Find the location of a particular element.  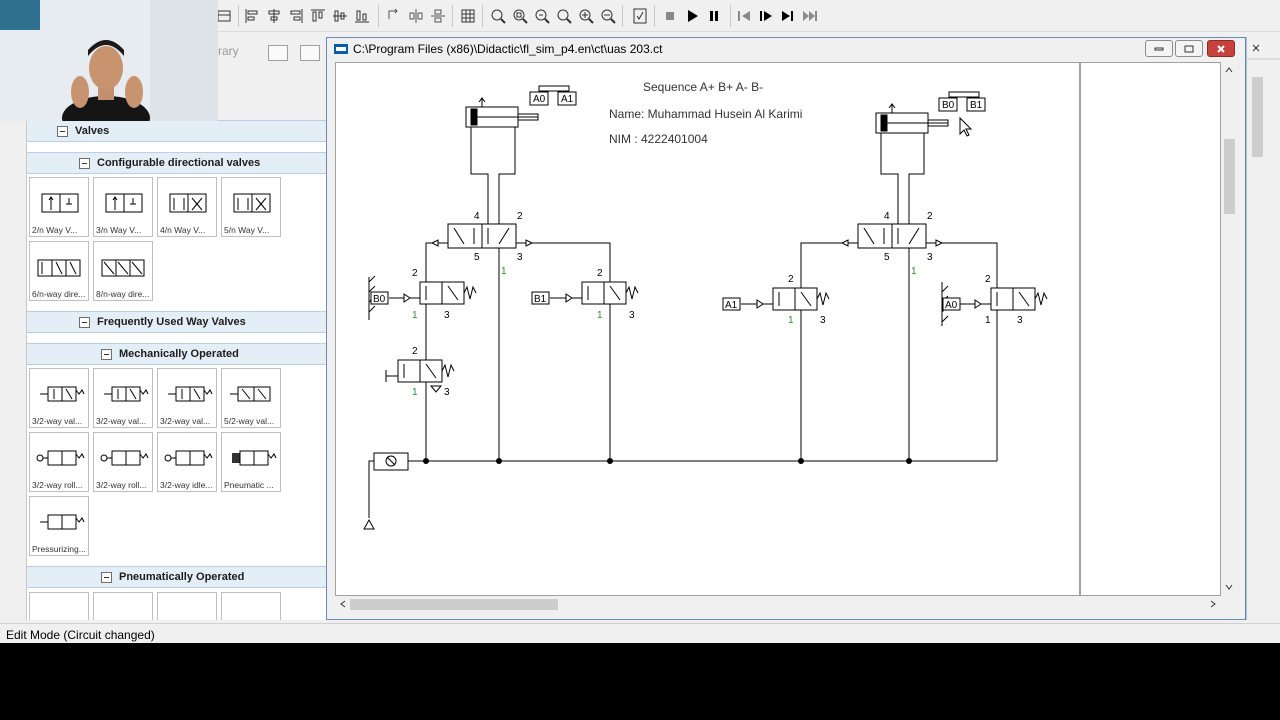

tile-pneumatic-valve-d is located at coordinates (251, 606).